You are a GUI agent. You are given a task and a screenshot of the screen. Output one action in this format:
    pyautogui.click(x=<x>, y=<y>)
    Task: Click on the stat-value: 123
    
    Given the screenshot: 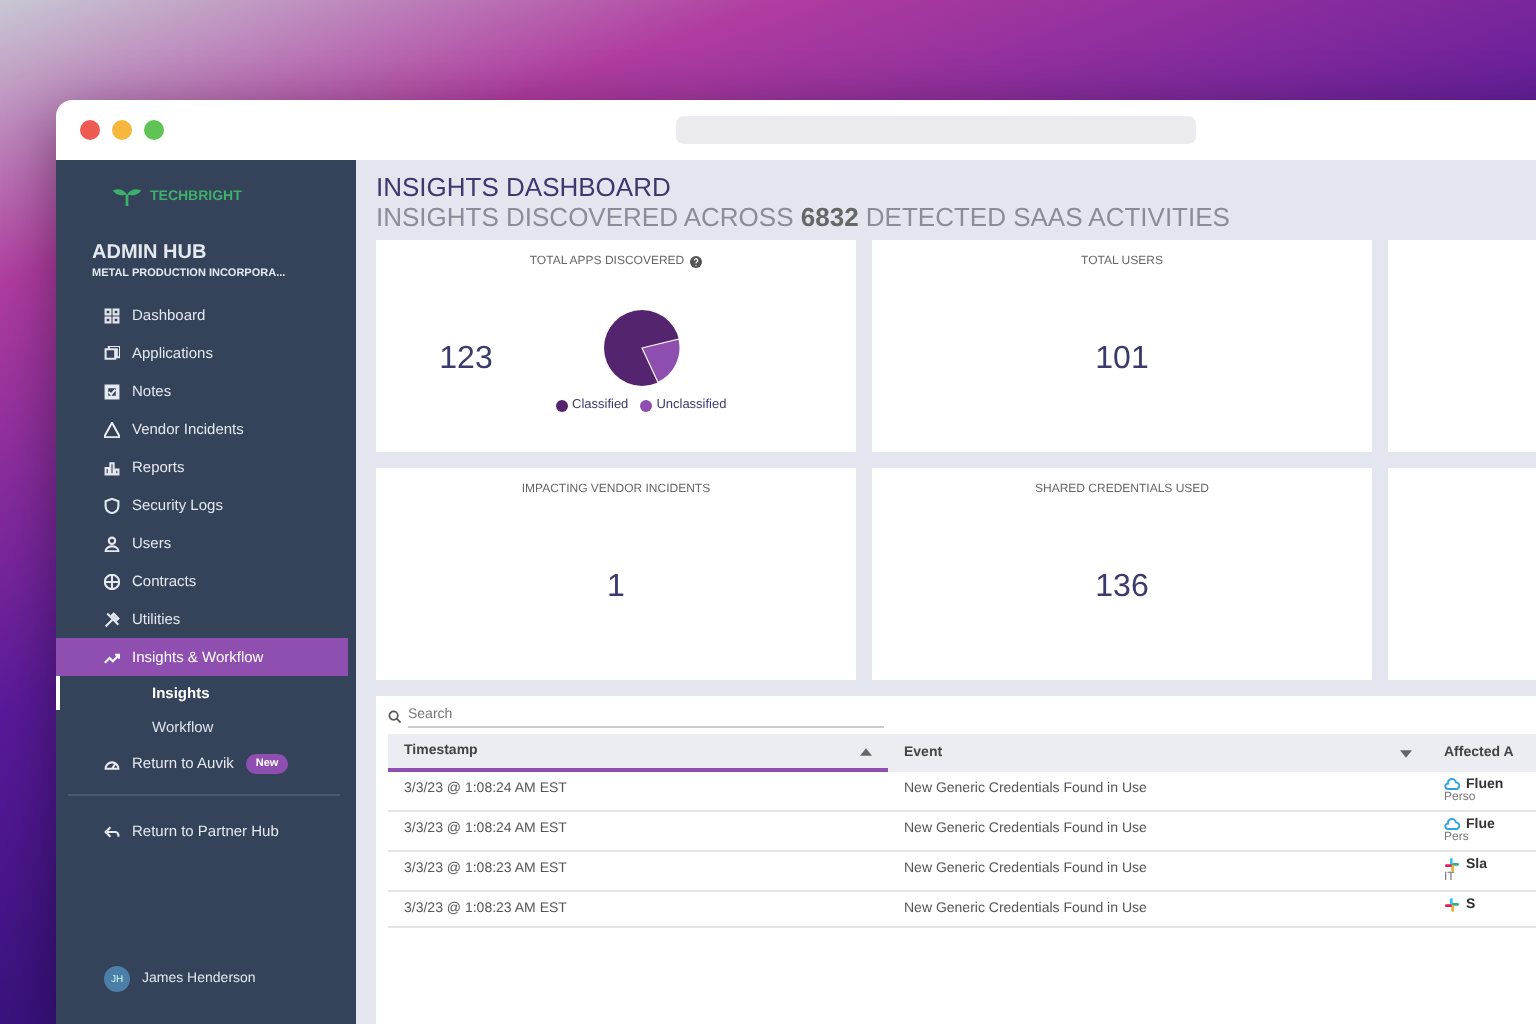 What is the action you would take?
    pyautogui.click(x=466, y=360)
    